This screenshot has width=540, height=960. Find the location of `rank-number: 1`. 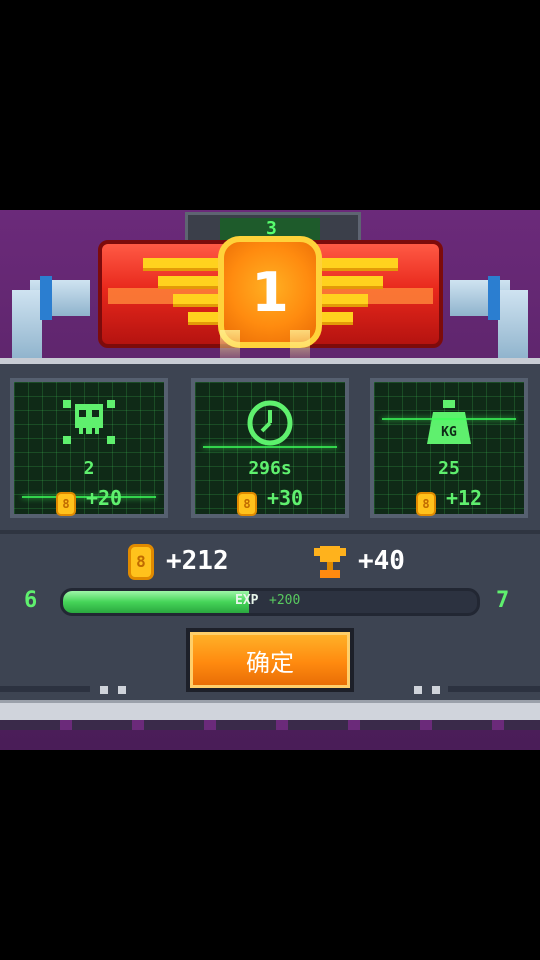

rank-number: 1 is located at coordinates (270, 292).